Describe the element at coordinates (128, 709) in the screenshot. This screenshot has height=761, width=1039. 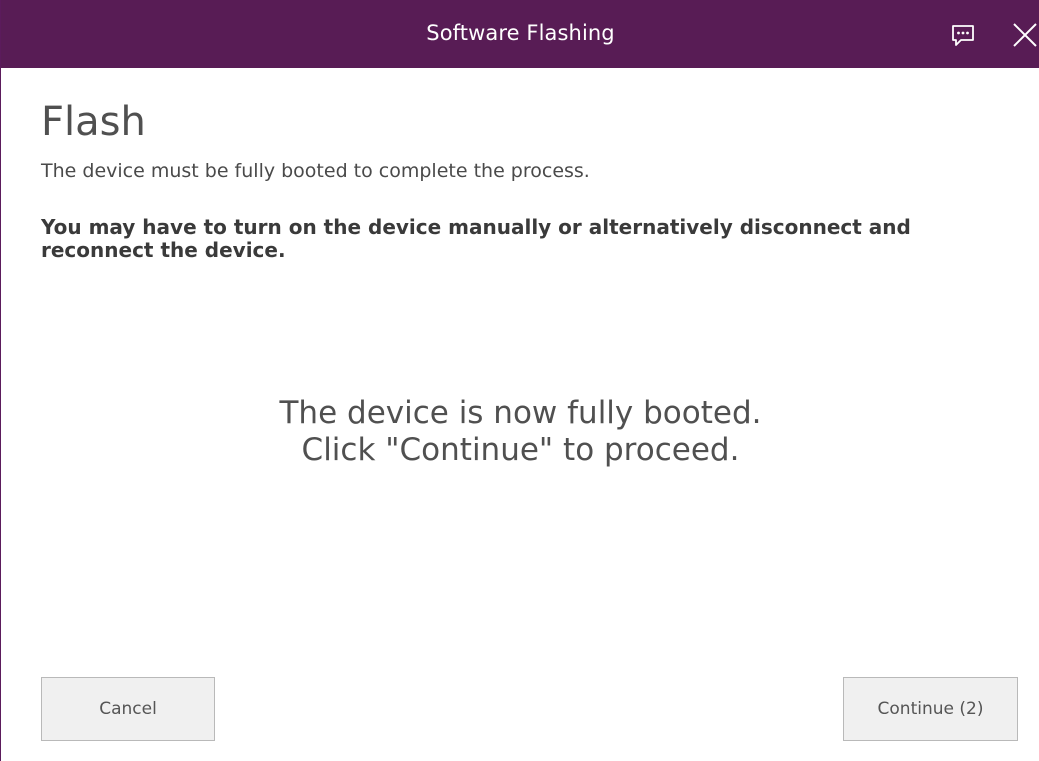
I see `cancel-button: Cancel` at that location.